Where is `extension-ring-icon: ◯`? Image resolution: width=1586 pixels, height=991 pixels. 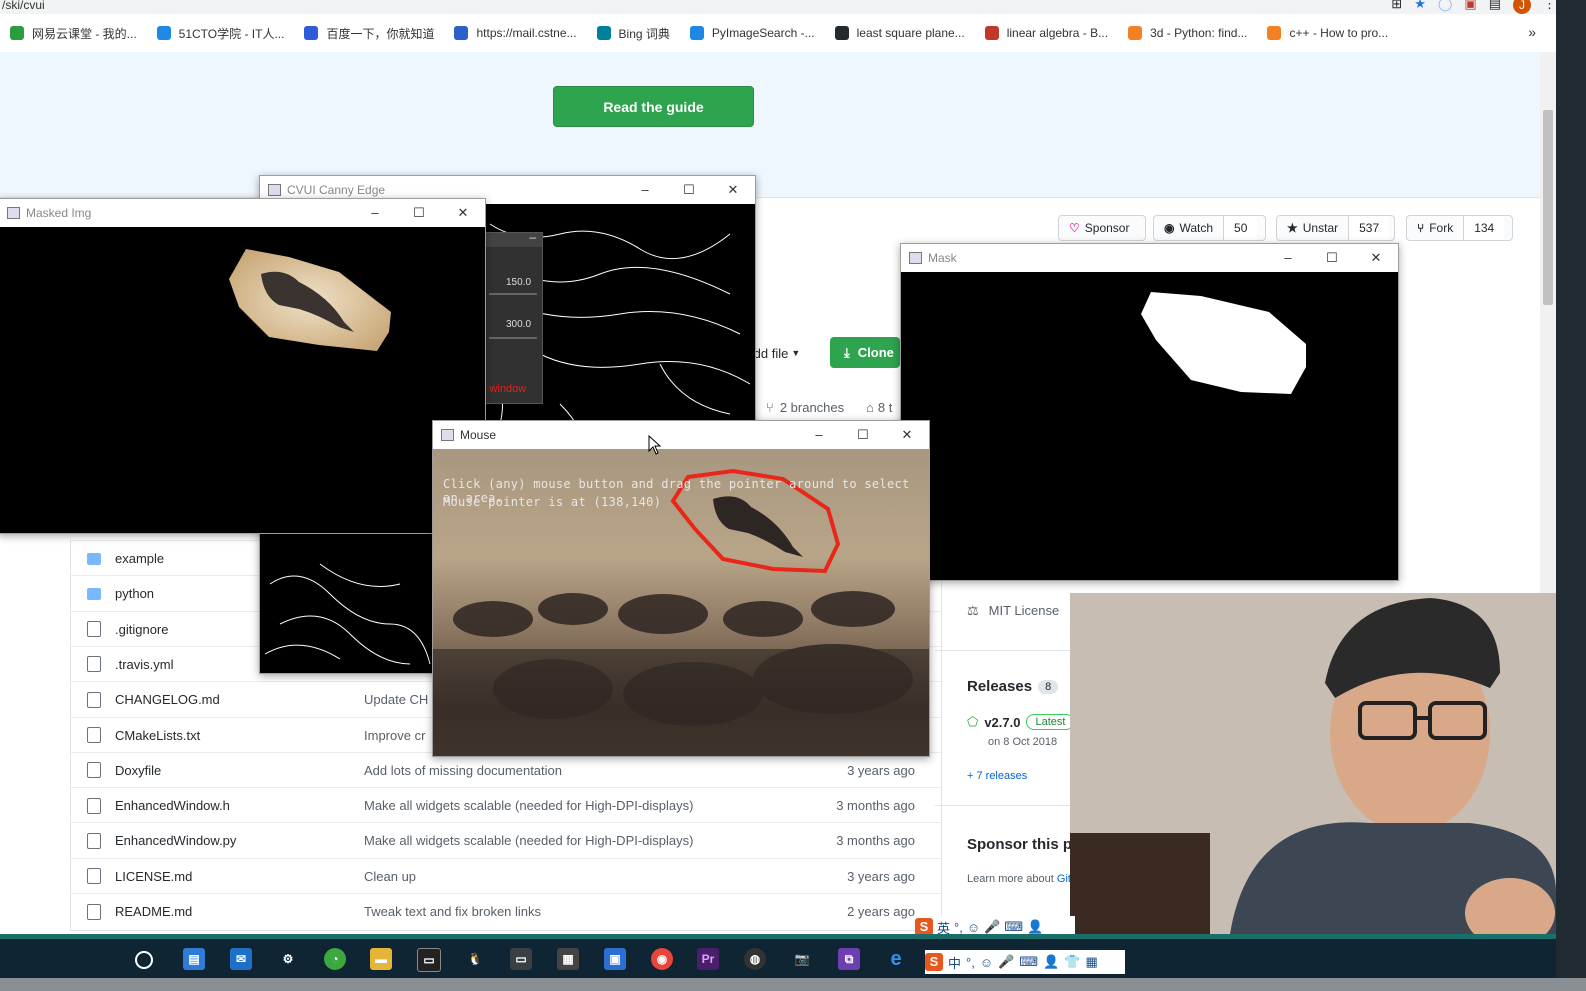 extension-ring-icon: ◯ is located at coordinates (1445, 6).